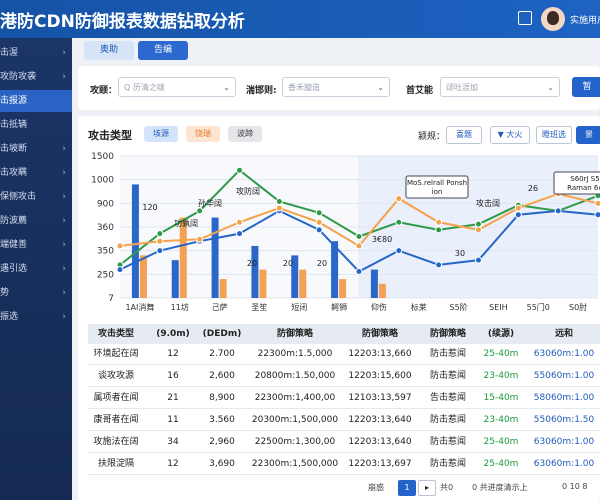 The height and width of the screenshot is (500, 600). What do you see at coordinates (554, 135) in the screenshot?
I see `filter-button: 瞪班选` at bounding box center [554, 135].